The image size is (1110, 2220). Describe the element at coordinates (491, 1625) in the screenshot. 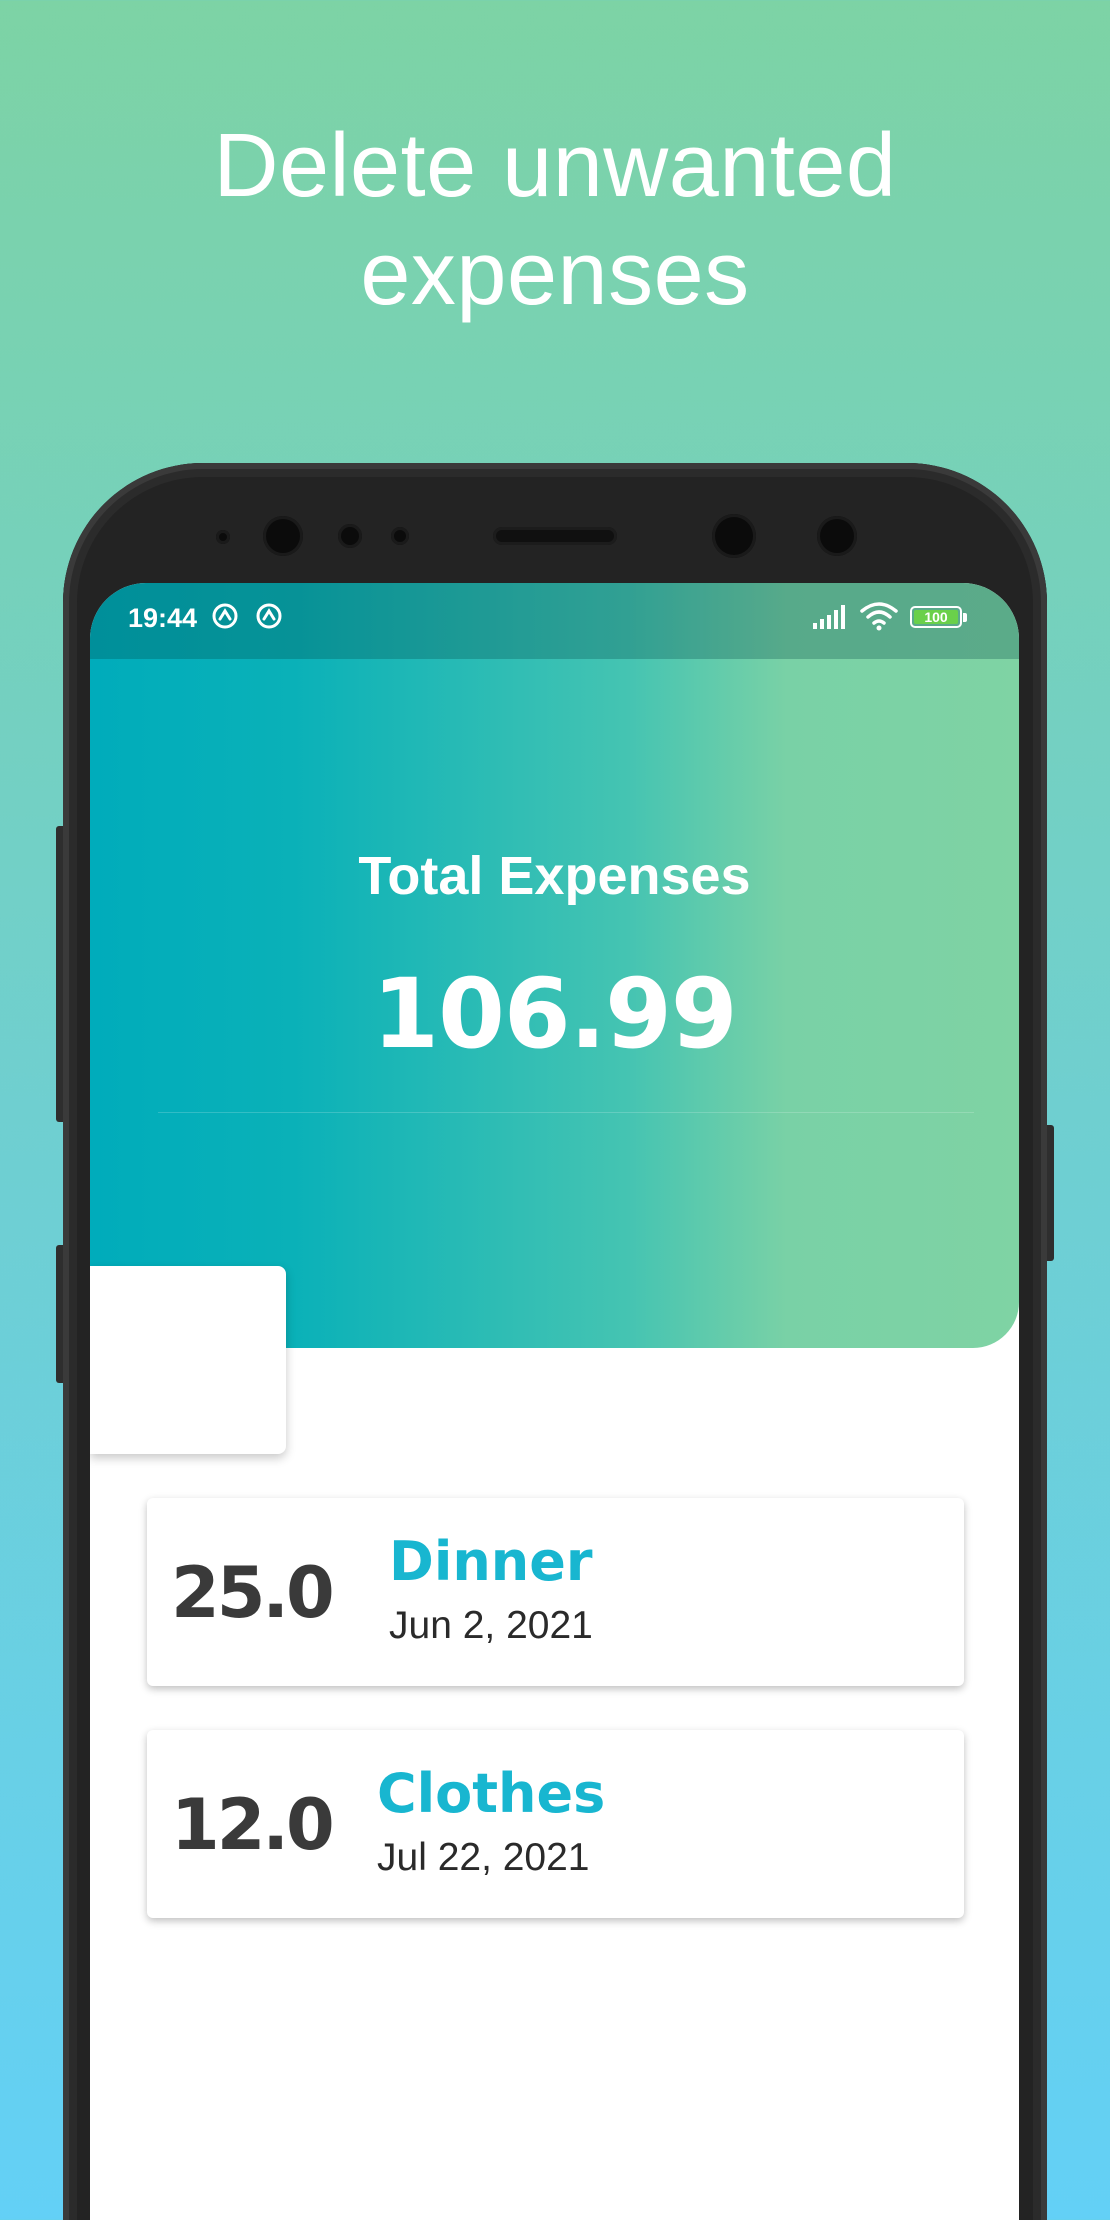

I see `expense-date: Jun 2, 2021` at that location.